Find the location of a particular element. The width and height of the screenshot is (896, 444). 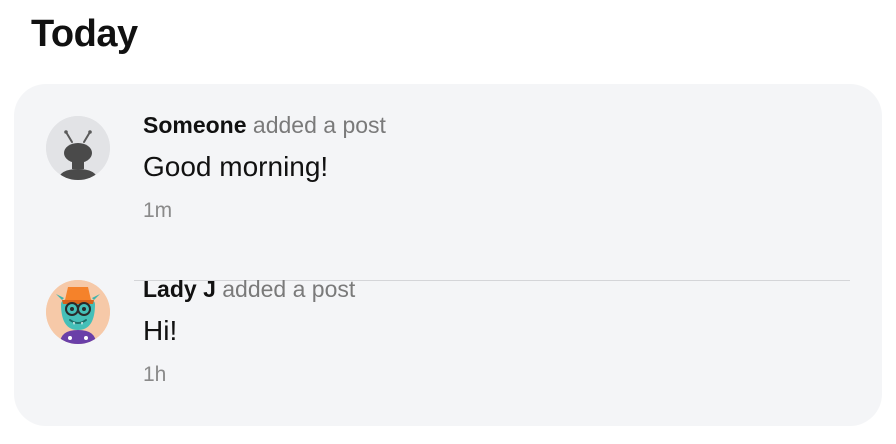

post-message: Hi! is located at coordinates (160, 330).